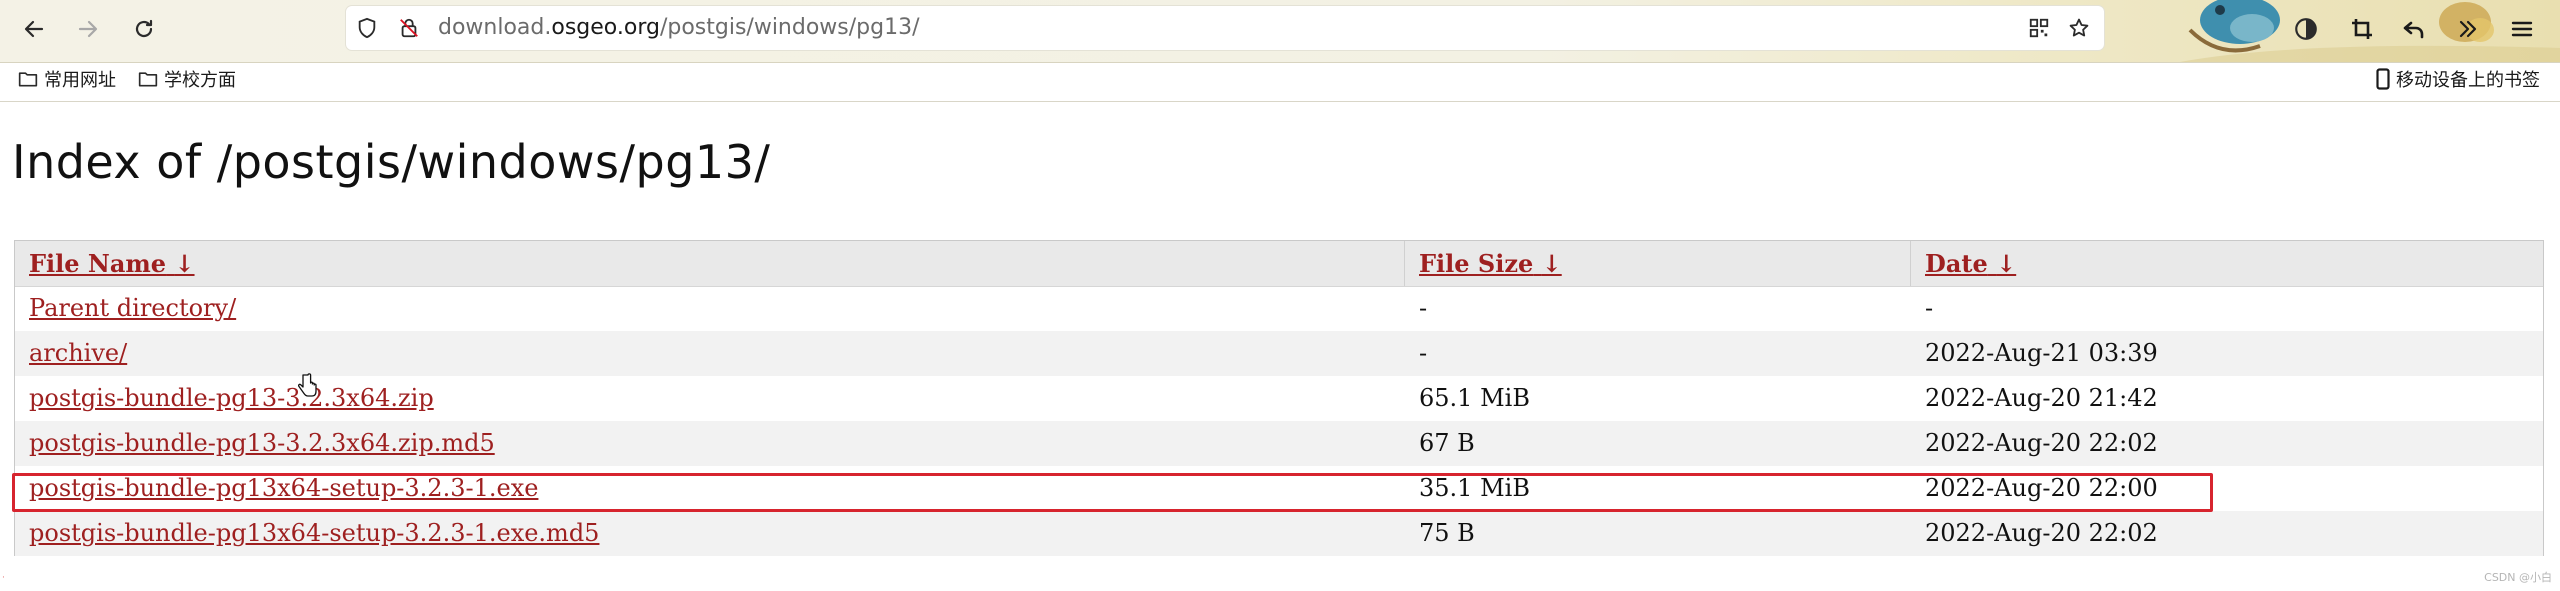 The height and width of the screenshot is (591, 2560). Describe the element at coordinates (1279, 308) in the screenshot. I see `table-row: Parent directory/ - -` at that location.